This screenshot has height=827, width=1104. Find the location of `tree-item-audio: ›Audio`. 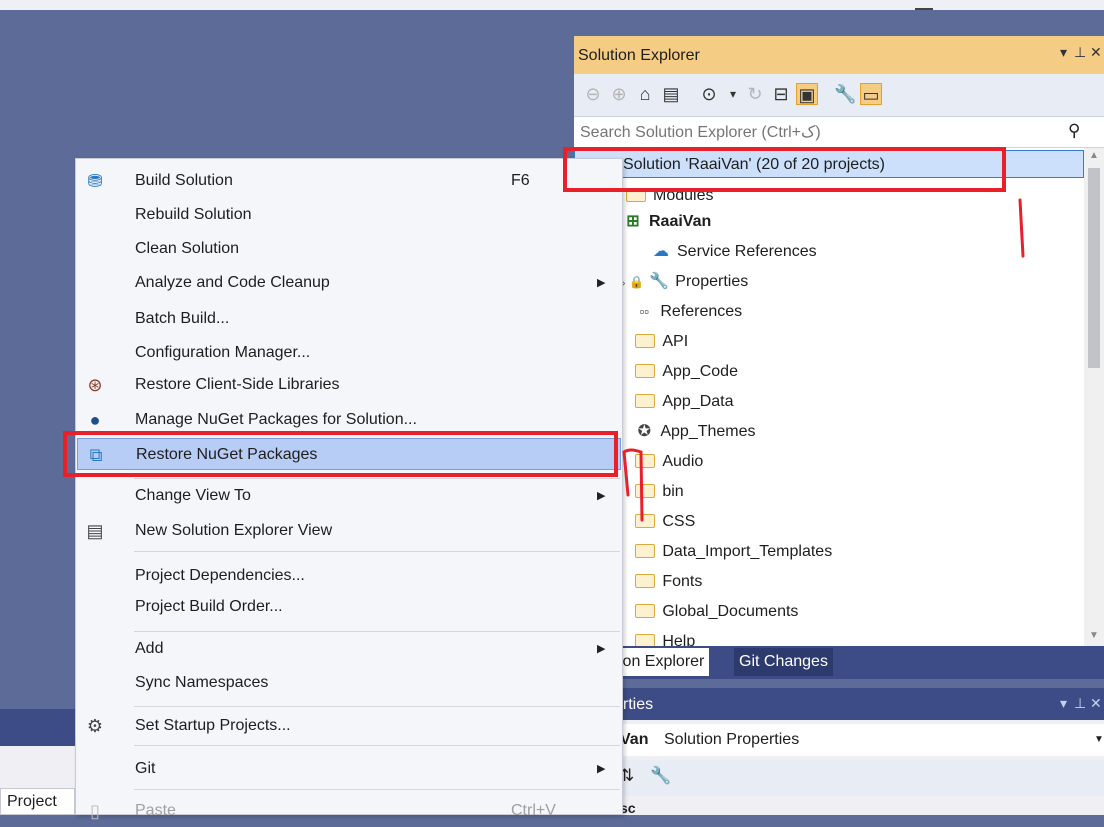

tree-item-audio: ›Audio is located at coordinates (661, 462).